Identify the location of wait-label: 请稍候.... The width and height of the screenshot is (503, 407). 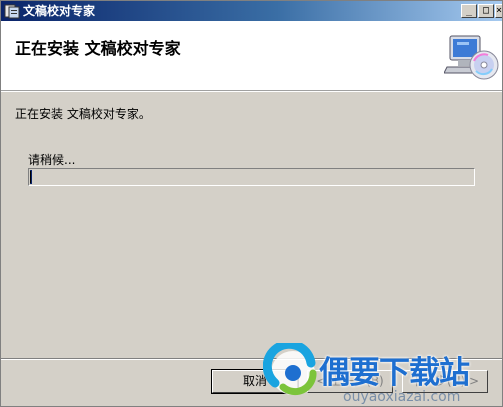
(52, 160).